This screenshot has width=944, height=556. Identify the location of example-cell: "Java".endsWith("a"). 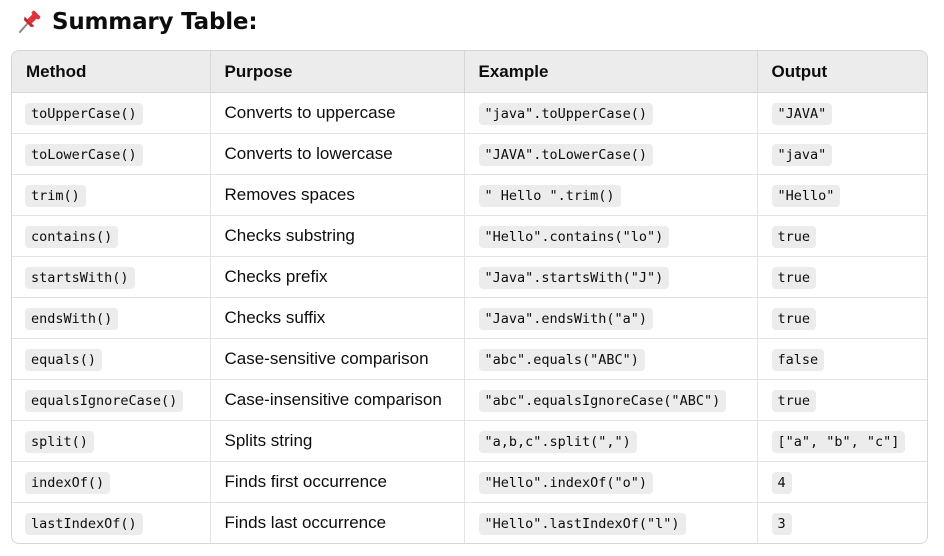
(611, 318).